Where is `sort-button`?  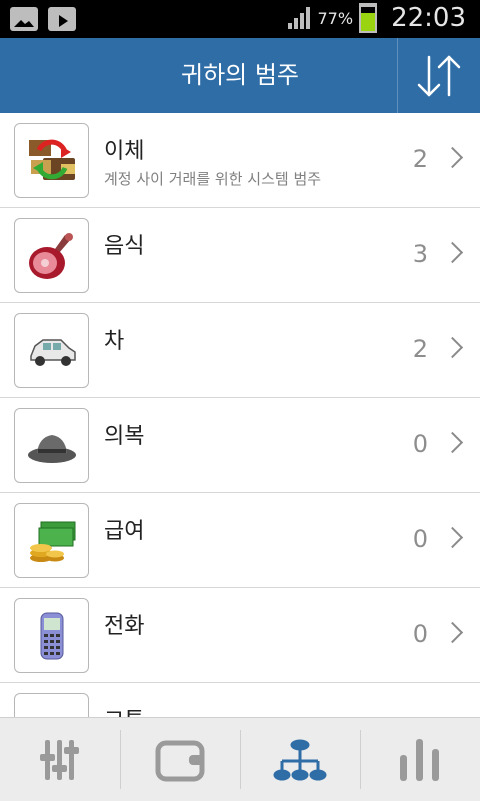
sort-button is located at coordinates (438, 75).